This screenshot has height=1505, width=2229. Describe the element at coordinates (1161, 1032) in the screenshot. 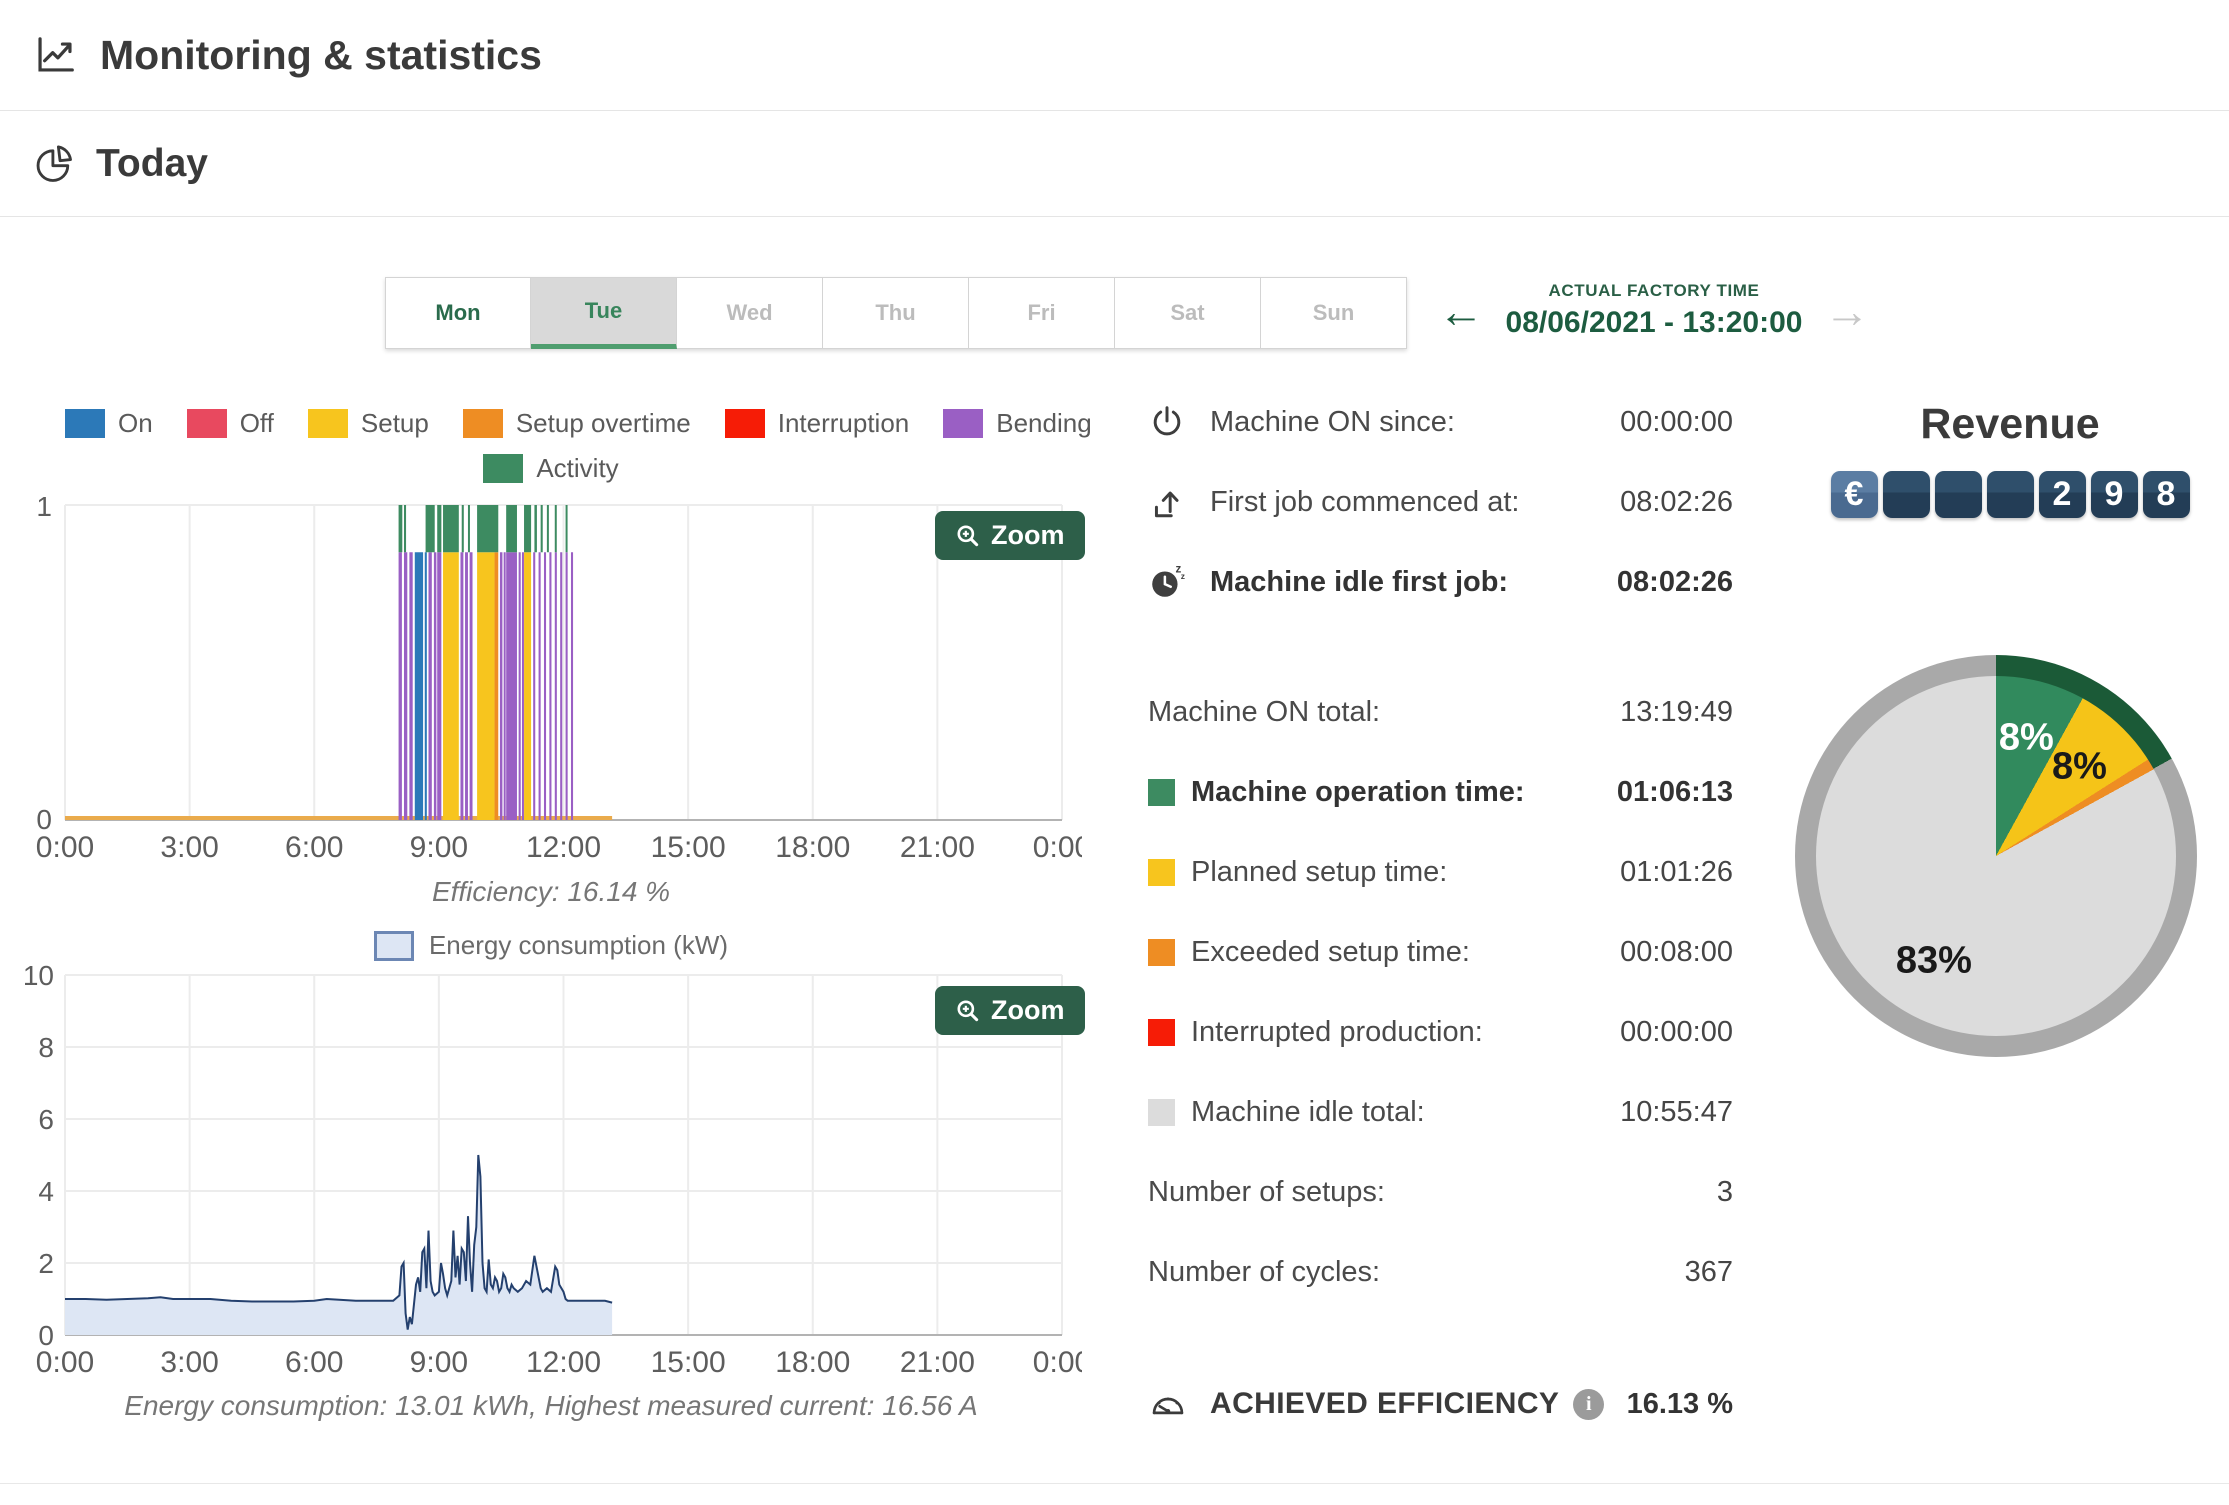

I see `interrupted-swatch` at that location.